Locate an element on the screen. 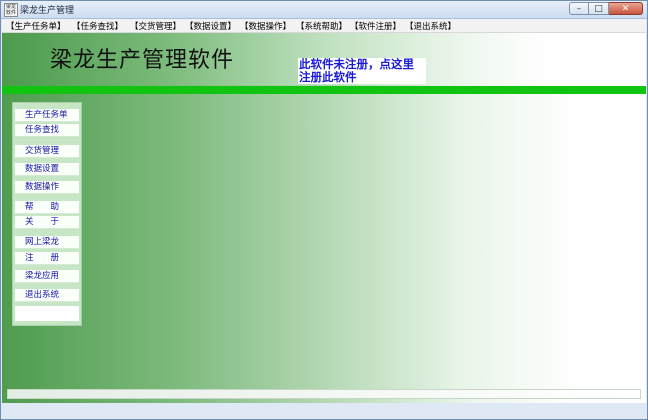  menu-task-search: 【任务查找】 is located at coordinates (97, 26).